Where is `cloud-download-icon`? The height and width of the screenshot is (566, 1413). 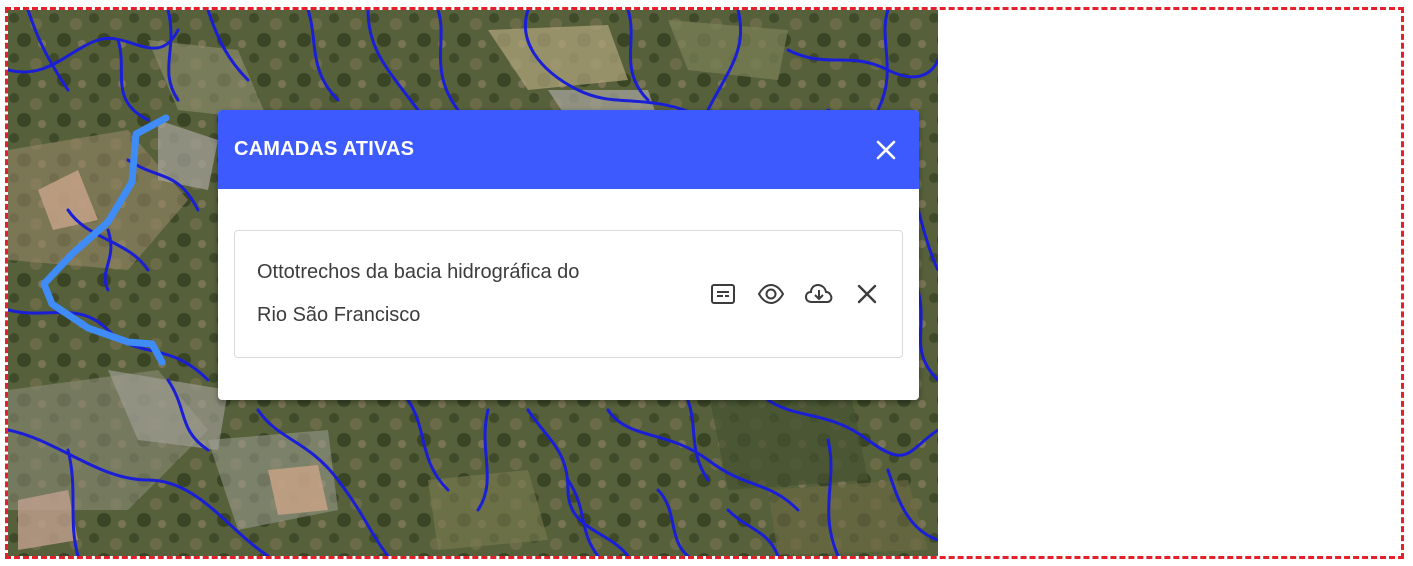 cloud-download-icon is located at coordinates (819, 294).